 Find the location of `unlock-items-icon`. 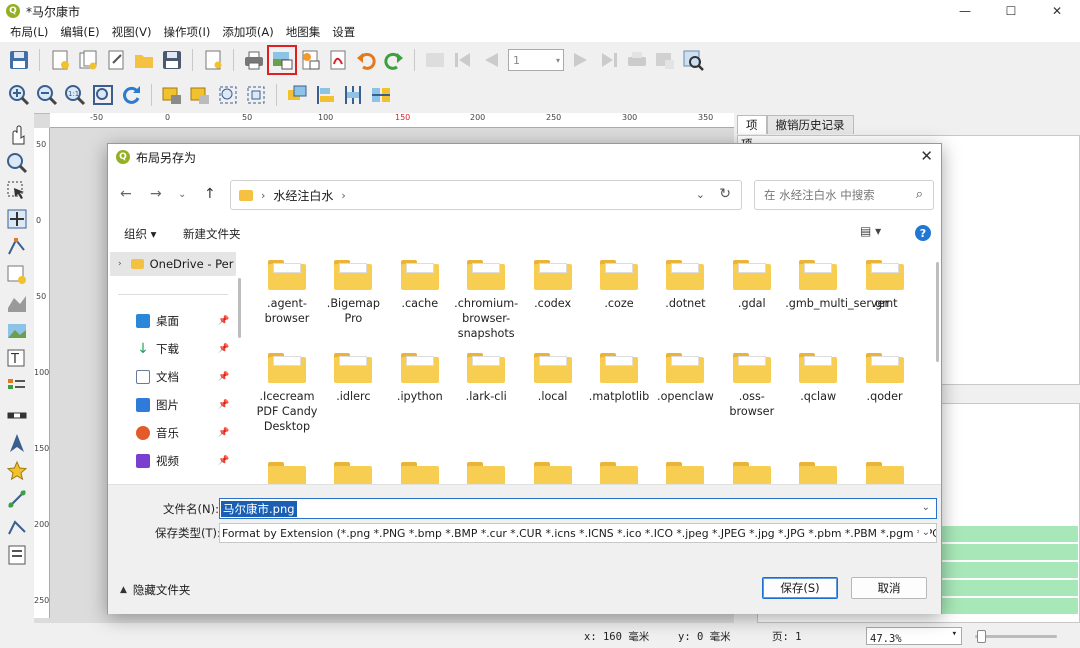

unlock-items-icon is located at coordinates (200, 95).